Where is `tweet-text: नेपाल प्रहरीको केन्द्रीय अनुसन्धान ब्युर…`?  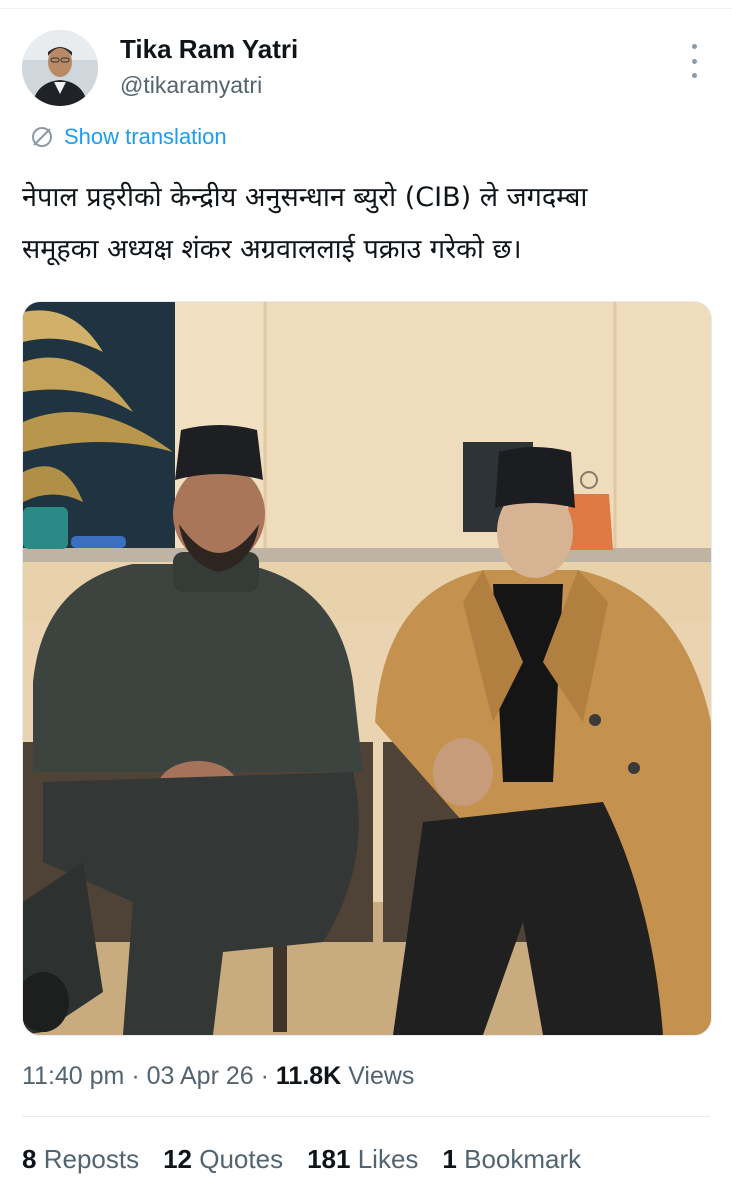
tweet-text: नेपाल प्रहरीको केन्द्रीय अनुसन्धान ब्युर… is located at coordinates (367, 224).